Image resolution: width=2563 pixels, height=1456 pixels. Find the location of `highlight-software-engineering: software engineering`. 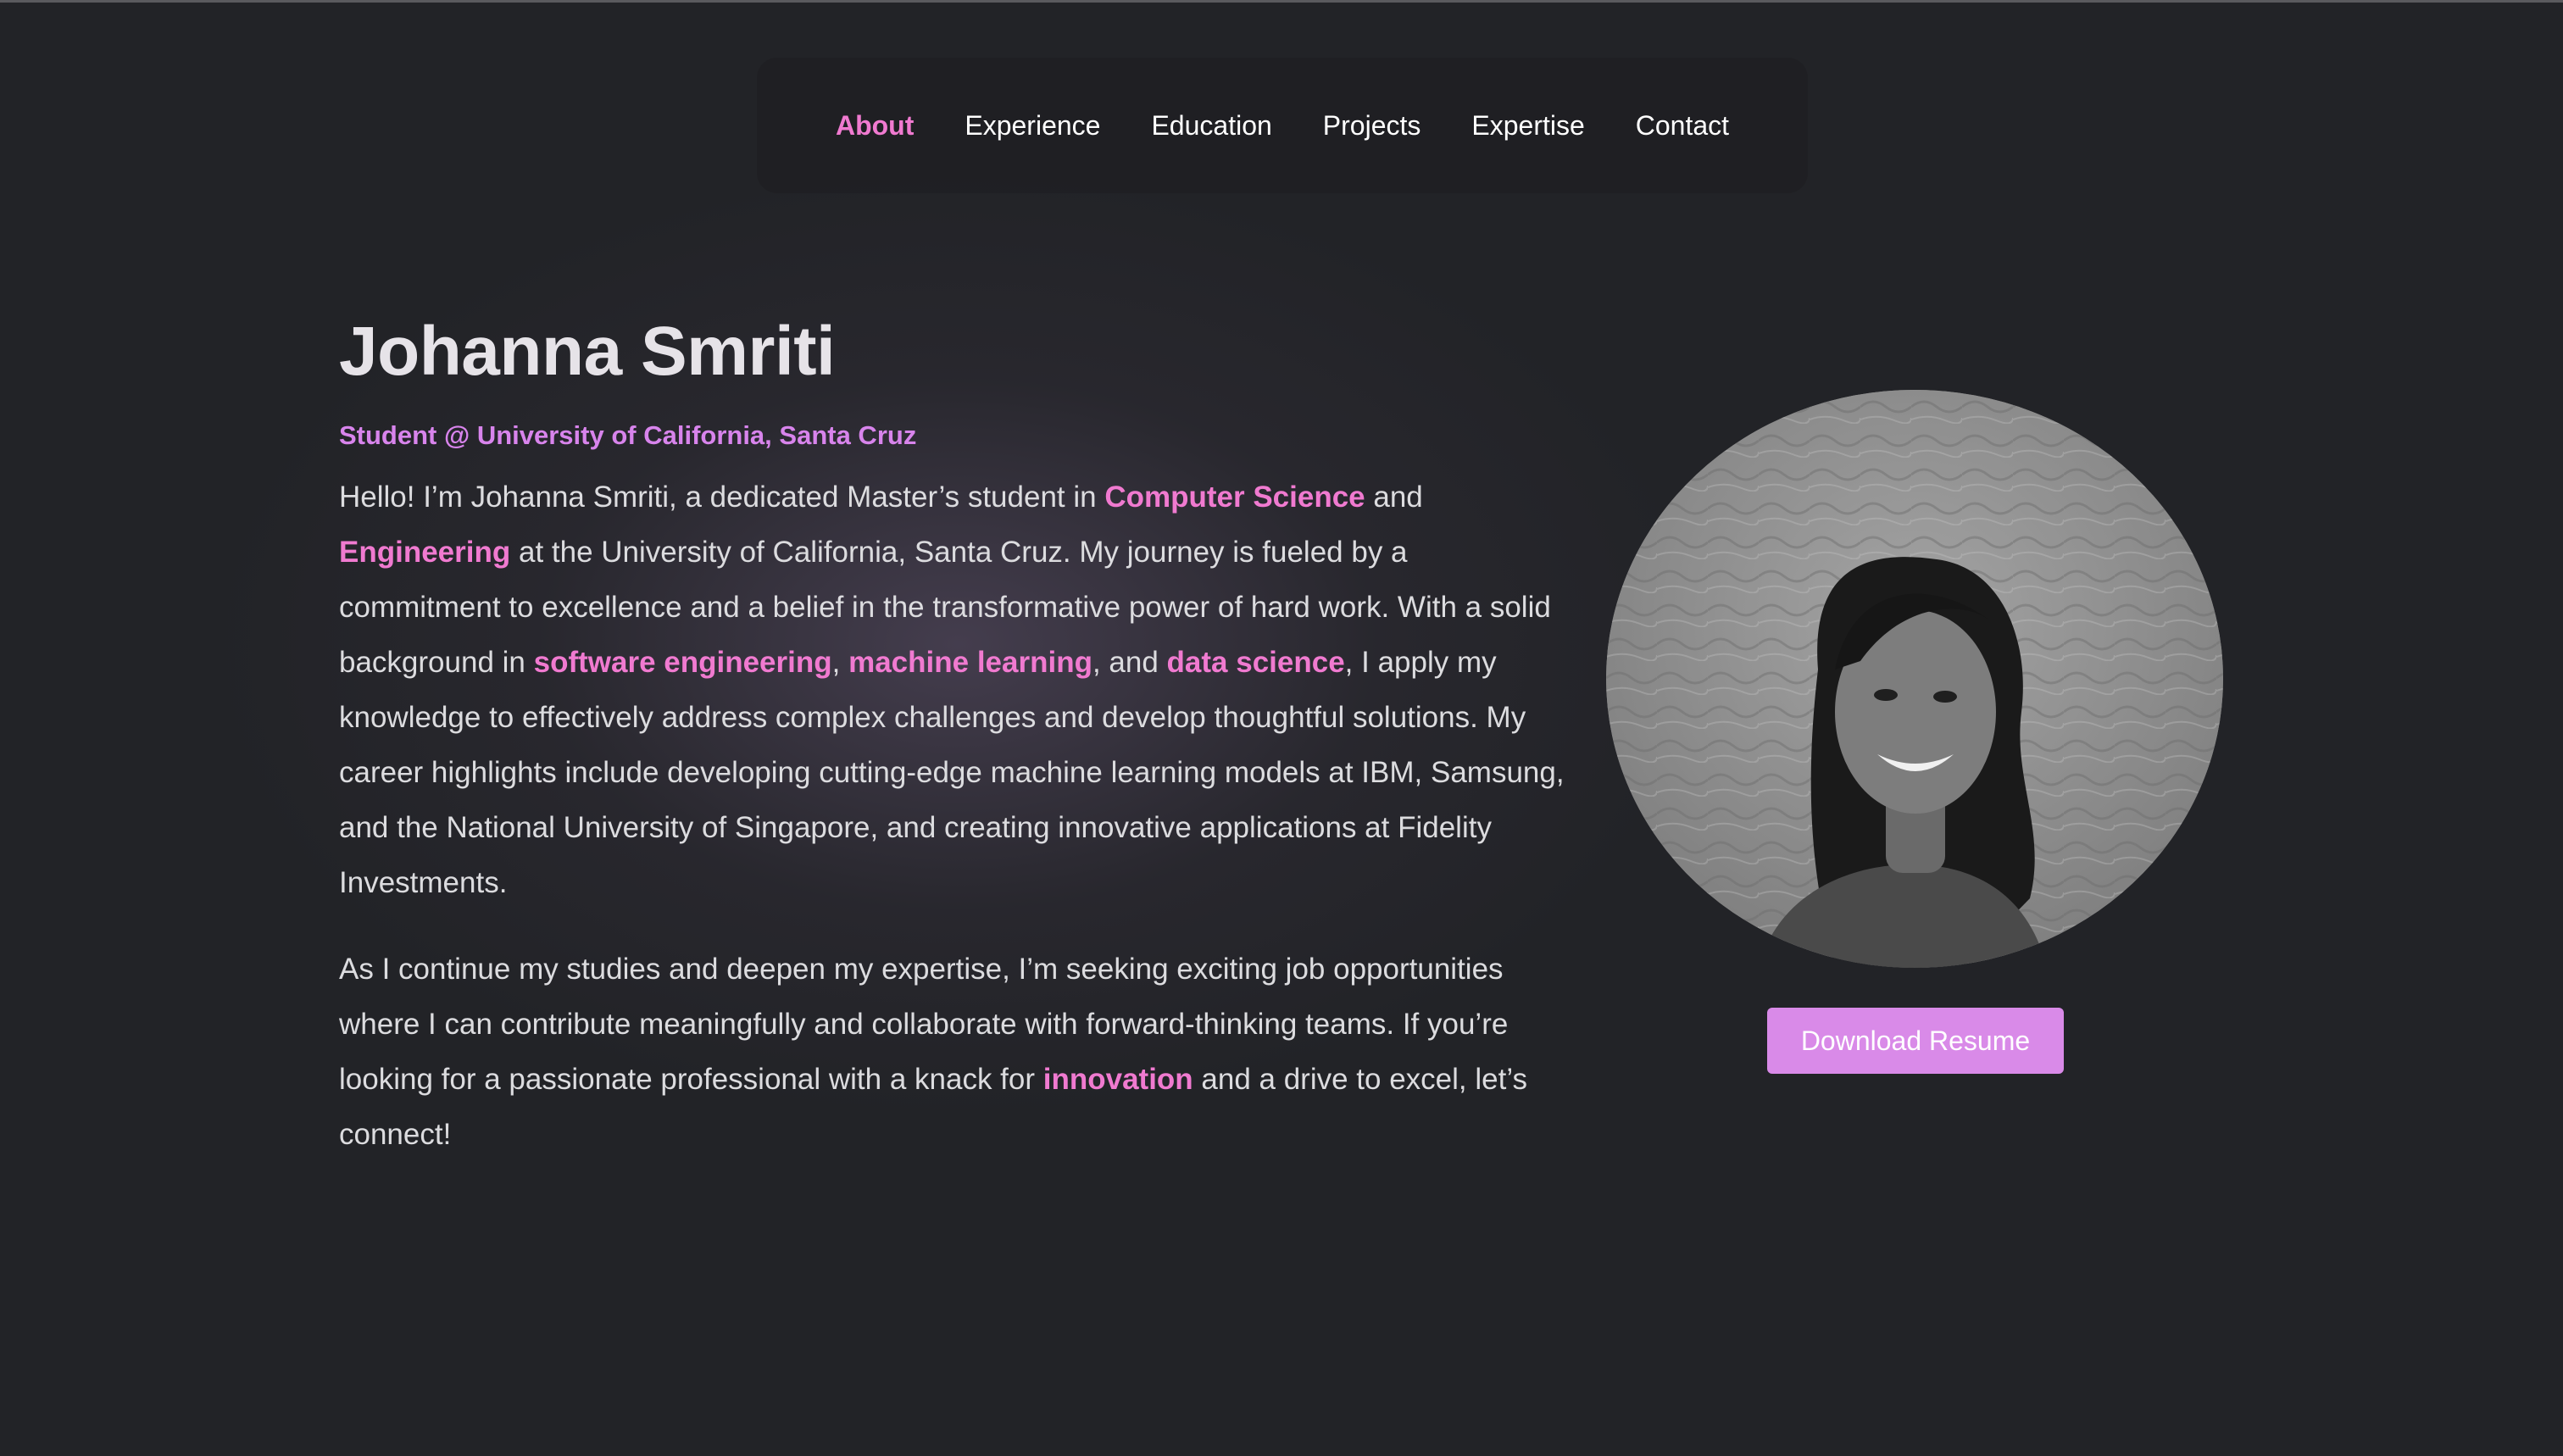

highlight-software-engineering: software engineering is located at coordinates (682, 662).